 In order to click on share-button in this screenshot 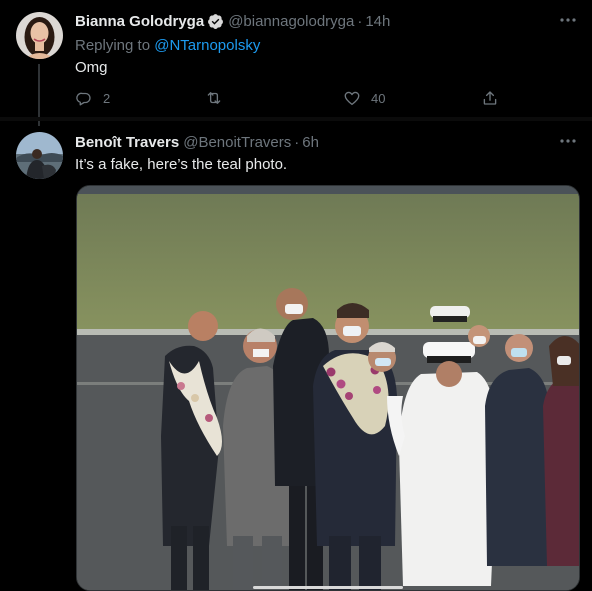, I will do `click(490, 98)`.